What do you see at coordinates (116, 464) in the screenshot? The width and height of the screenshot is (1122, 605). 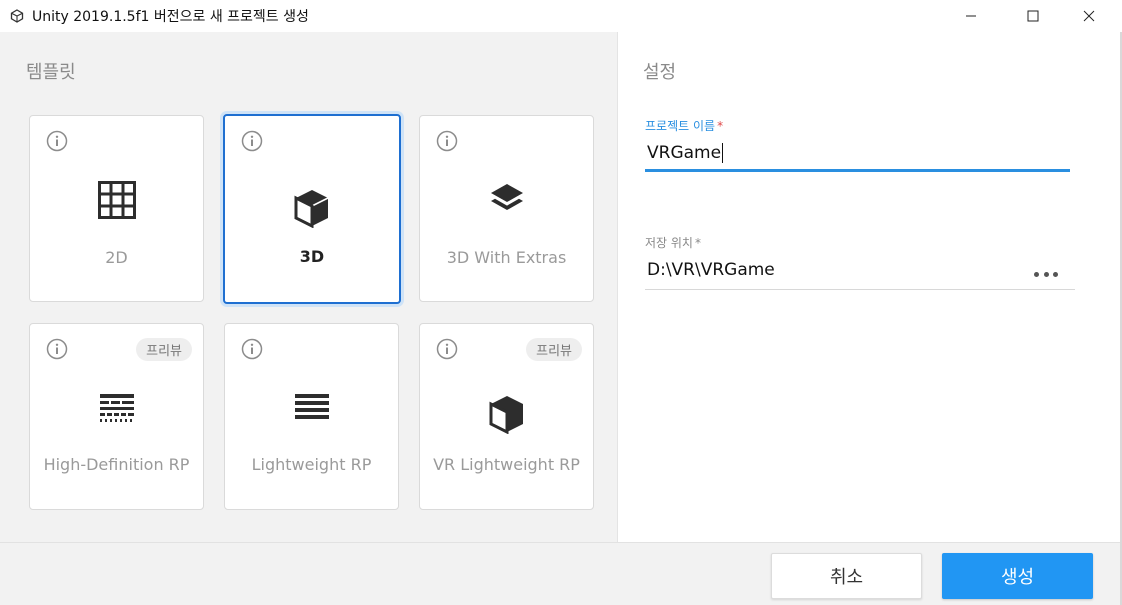 I see `template-label: High-Definition RP` at bounding box center [116, 464].